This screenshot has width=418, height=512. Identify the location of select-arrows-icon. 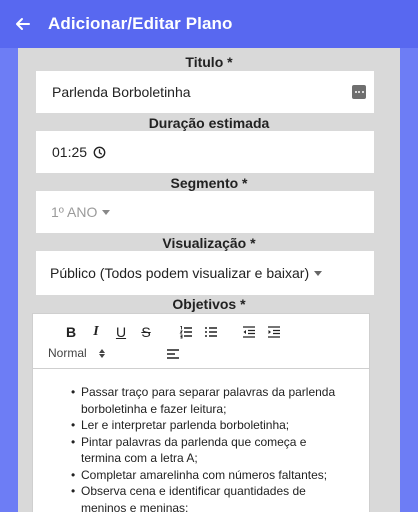
(101, 353).